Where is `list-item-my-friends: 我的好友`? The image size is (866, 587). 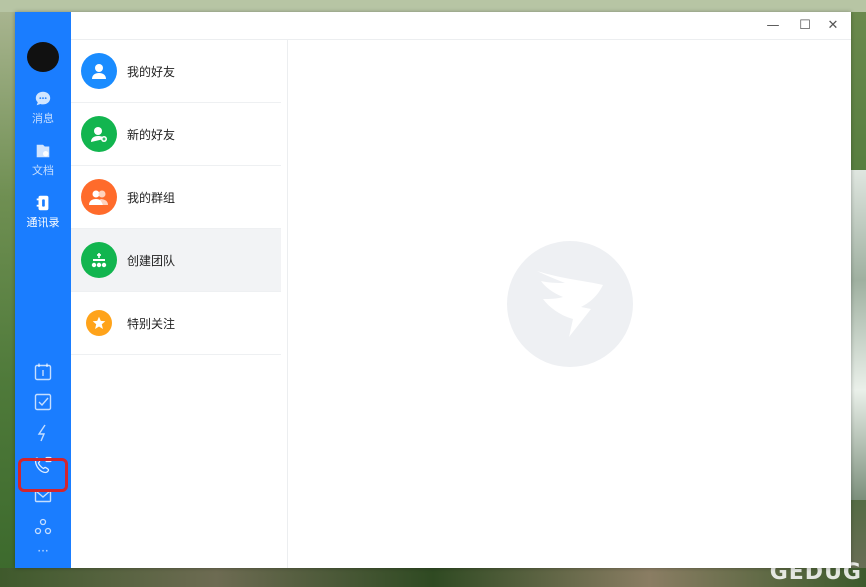
list-item-my-friends: 我的好友 is located at coordinates (176, 71).